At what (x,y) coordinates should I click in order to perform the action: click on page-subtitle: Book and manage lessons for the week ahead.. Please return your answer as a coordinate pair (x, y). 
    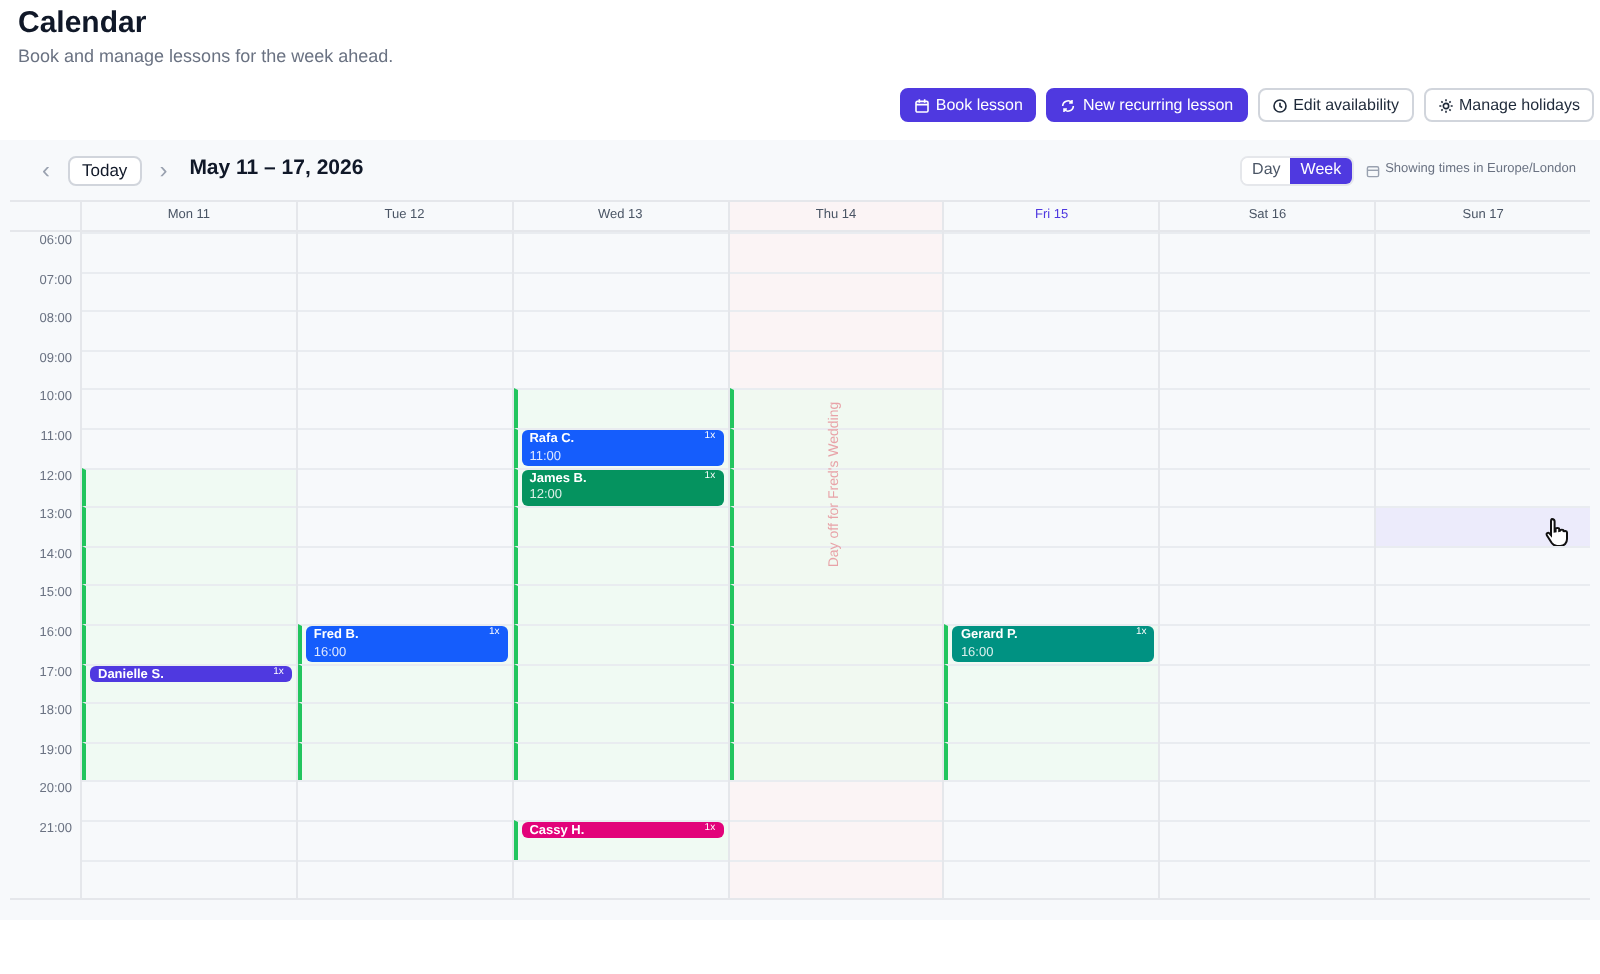
    Looking at the image, I should click on (207, 56).